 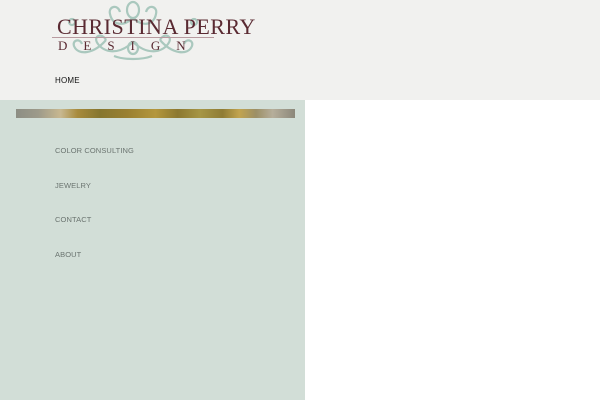 I want to click on sidebar-item-about: ABOUT, so click(x=68, y=254).